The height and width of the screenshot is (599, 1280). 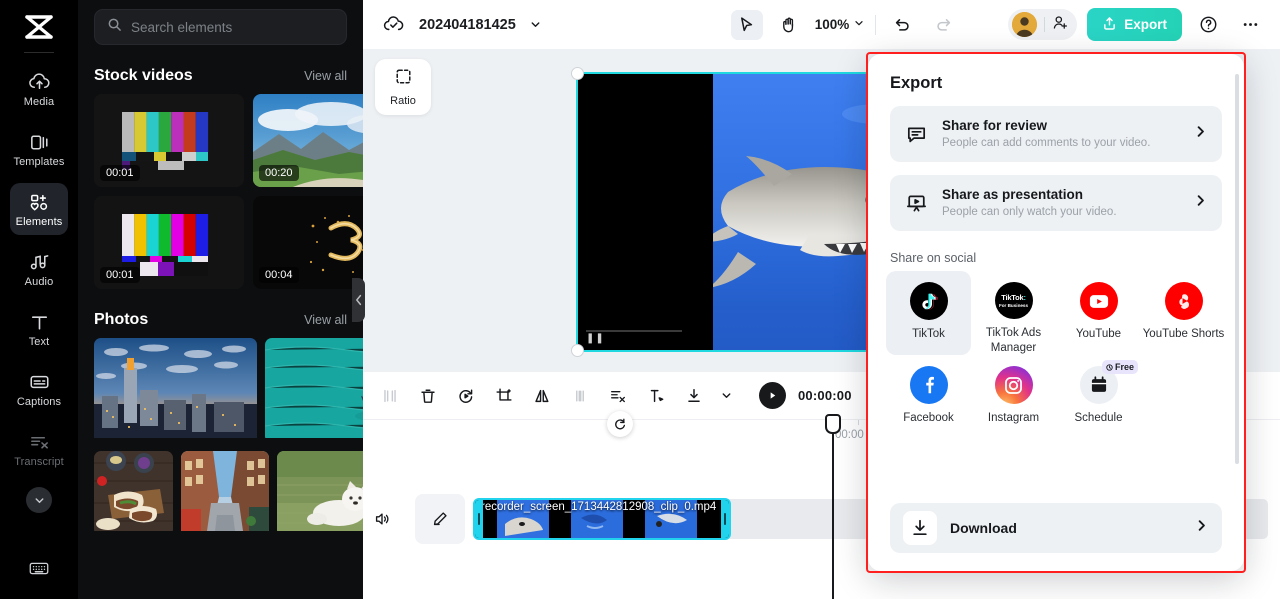 What do you see at coordinates (1250, 25) in the screenshot?
I see `more-options-button` at bounding box center [1250, 25].